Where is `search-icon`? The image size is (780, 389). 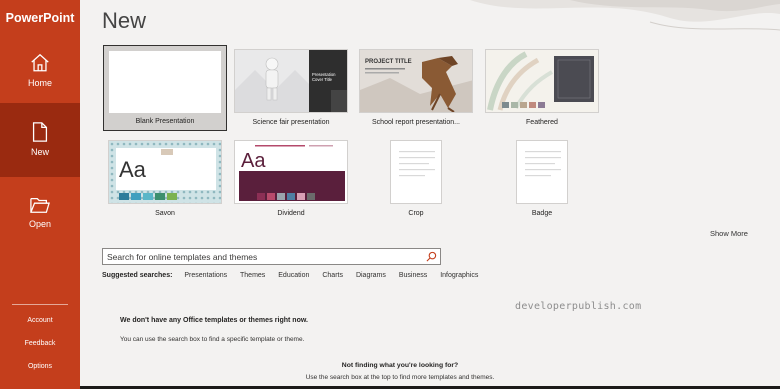
search-icon is located at coordinates (431, 256).